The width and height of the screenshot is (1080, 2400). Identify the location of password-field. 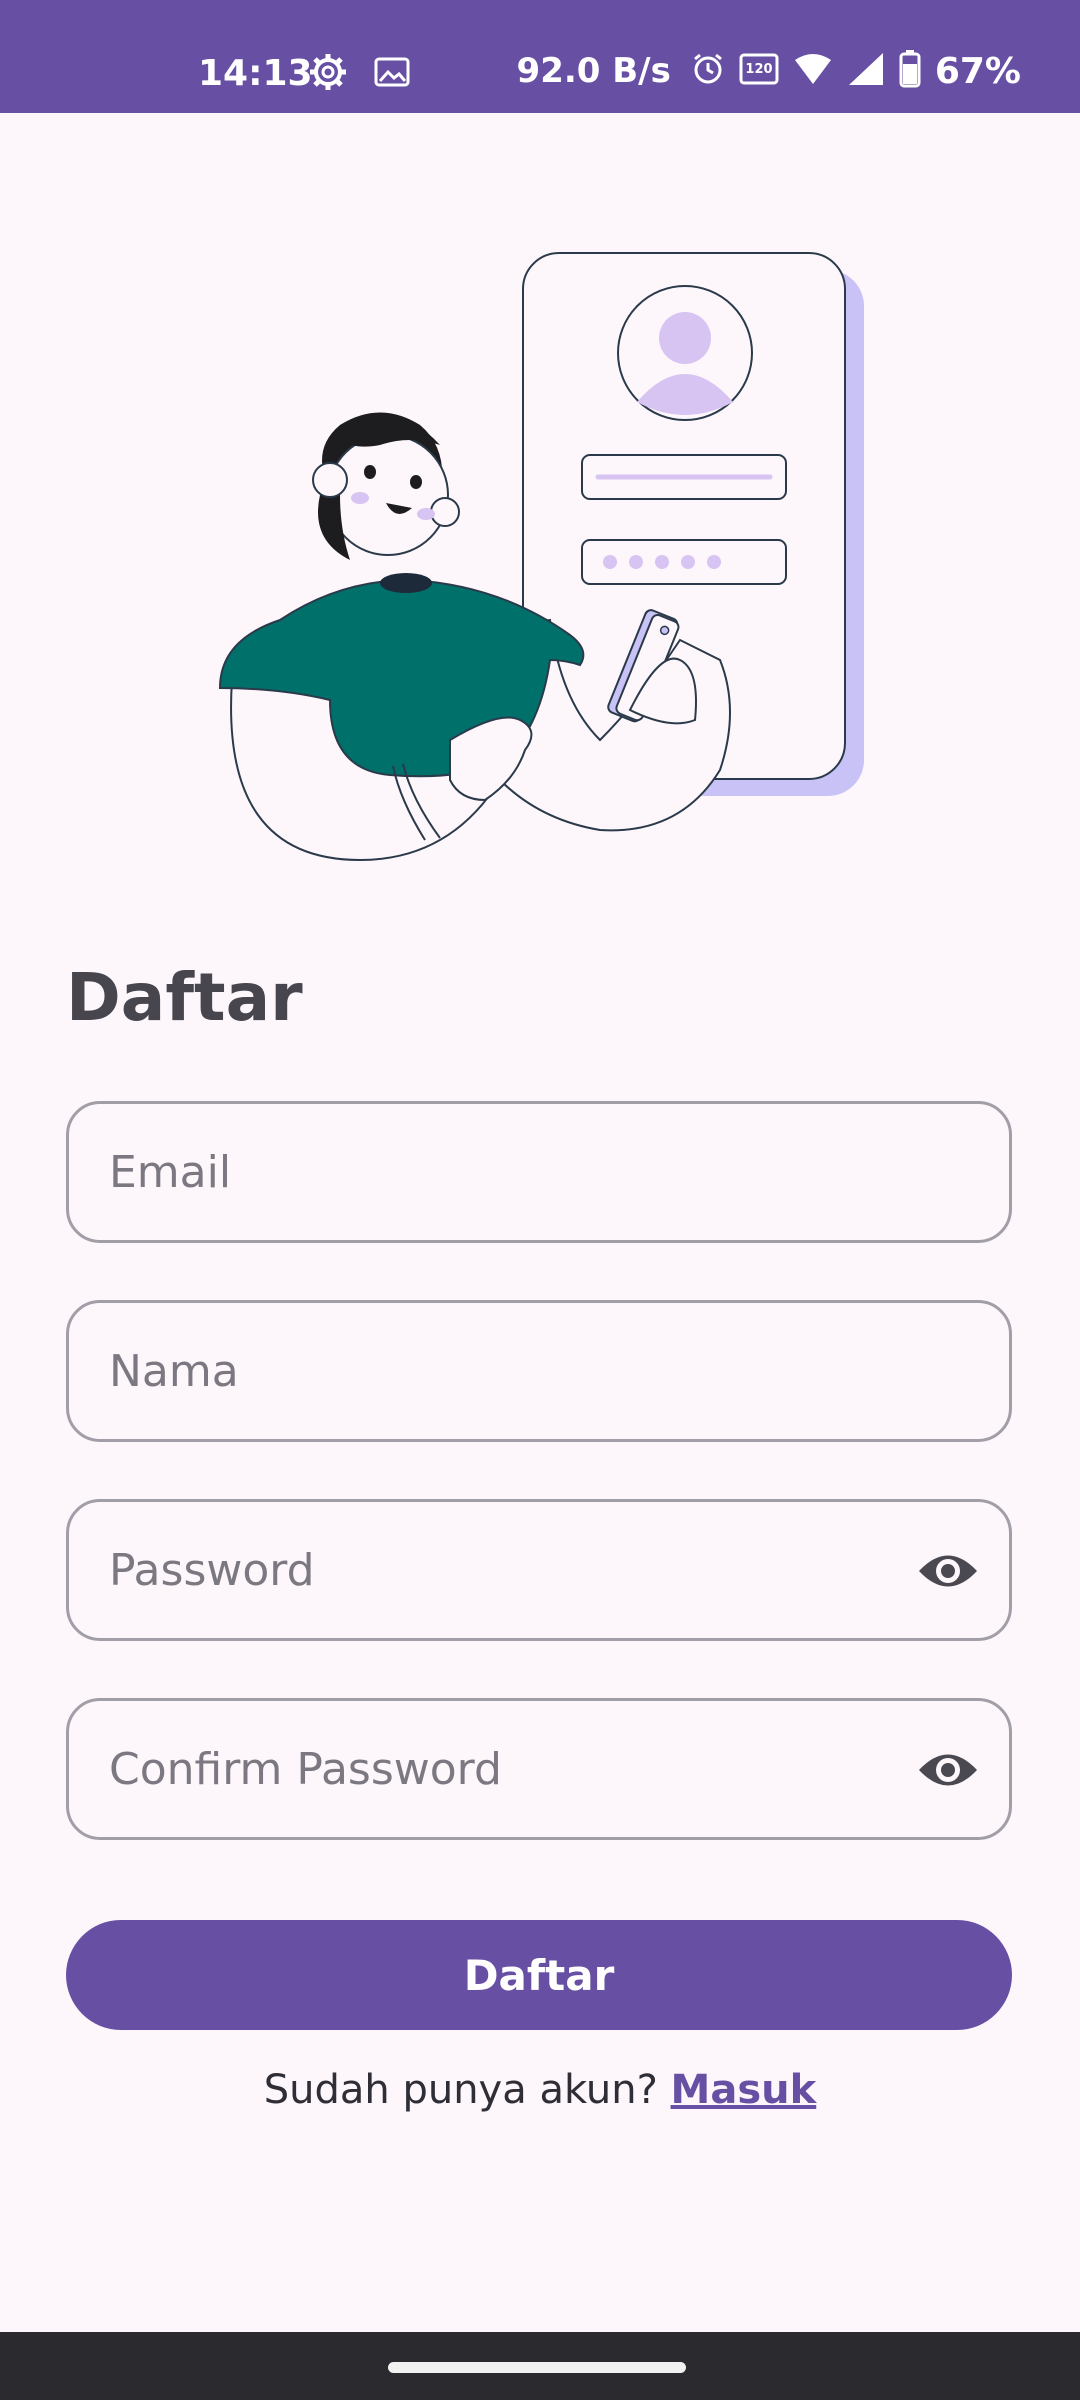
(539, 1570).